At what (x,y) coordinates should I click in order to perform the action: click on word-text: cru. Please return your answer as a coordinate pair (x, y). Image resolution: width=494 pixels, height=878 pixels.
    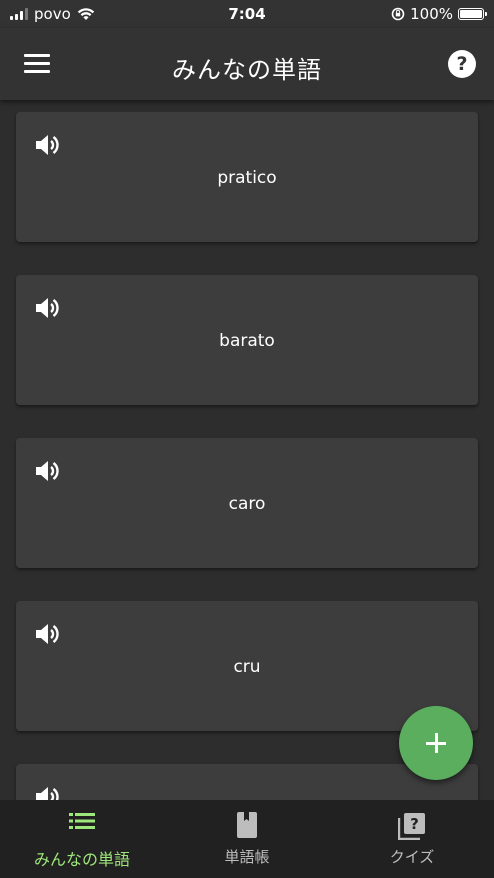
    Looking at the image, I should click on (247, 667).